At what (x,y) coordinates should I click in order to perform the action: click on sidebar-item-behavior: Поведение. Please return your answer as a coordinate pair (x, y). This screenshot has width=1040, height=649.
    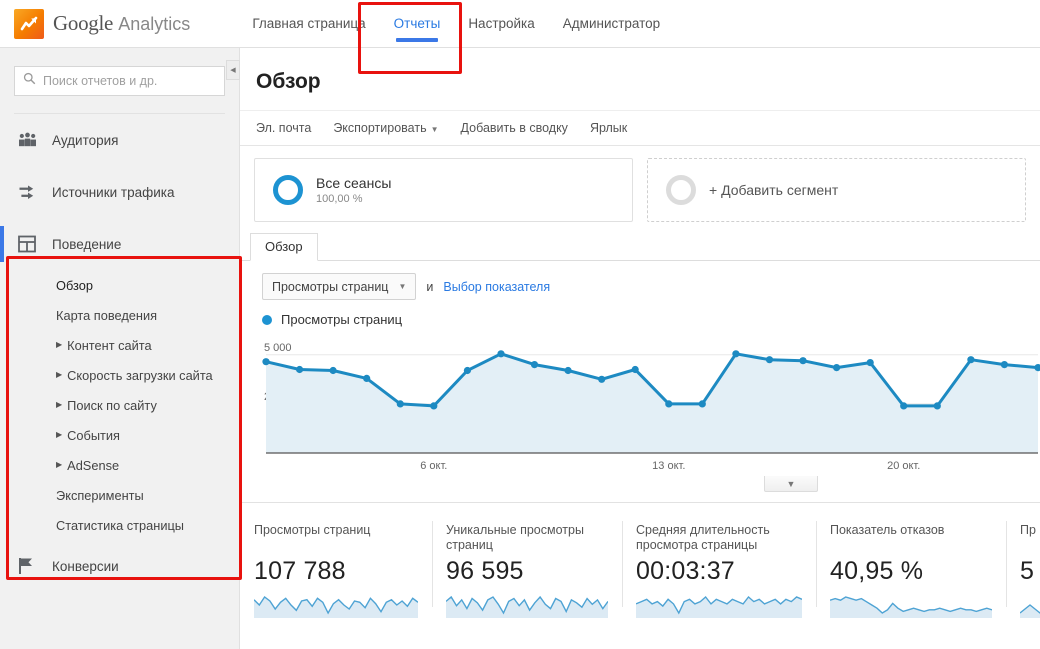
    Looking at the image, I should click on (119, 244).